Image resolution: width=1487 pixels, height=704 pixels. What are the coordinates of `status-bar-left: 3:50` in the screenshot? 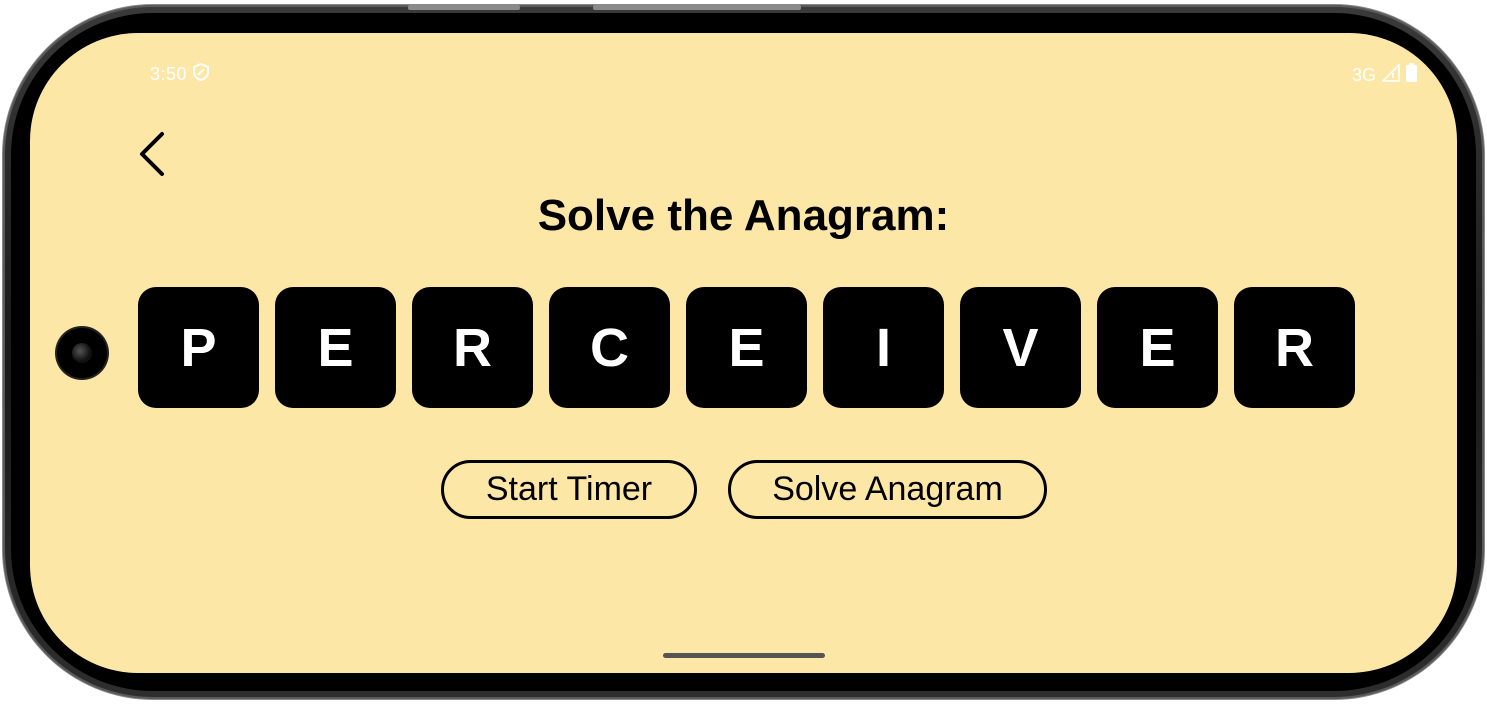 It's located at (180, 74).